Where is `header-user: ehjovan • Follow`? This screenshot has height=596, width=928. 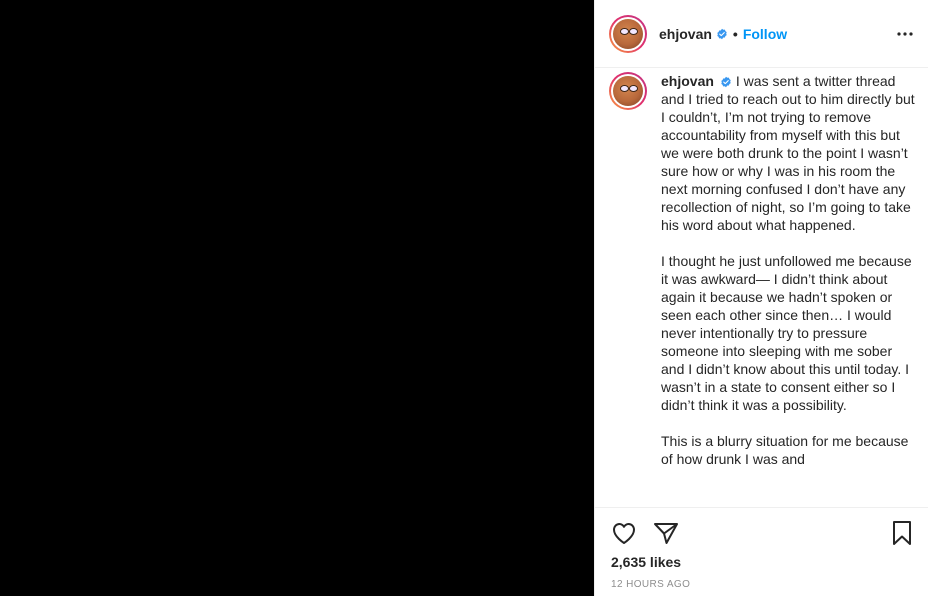
header-user: ehjovan • Follow is located at coordinates (723, 34).